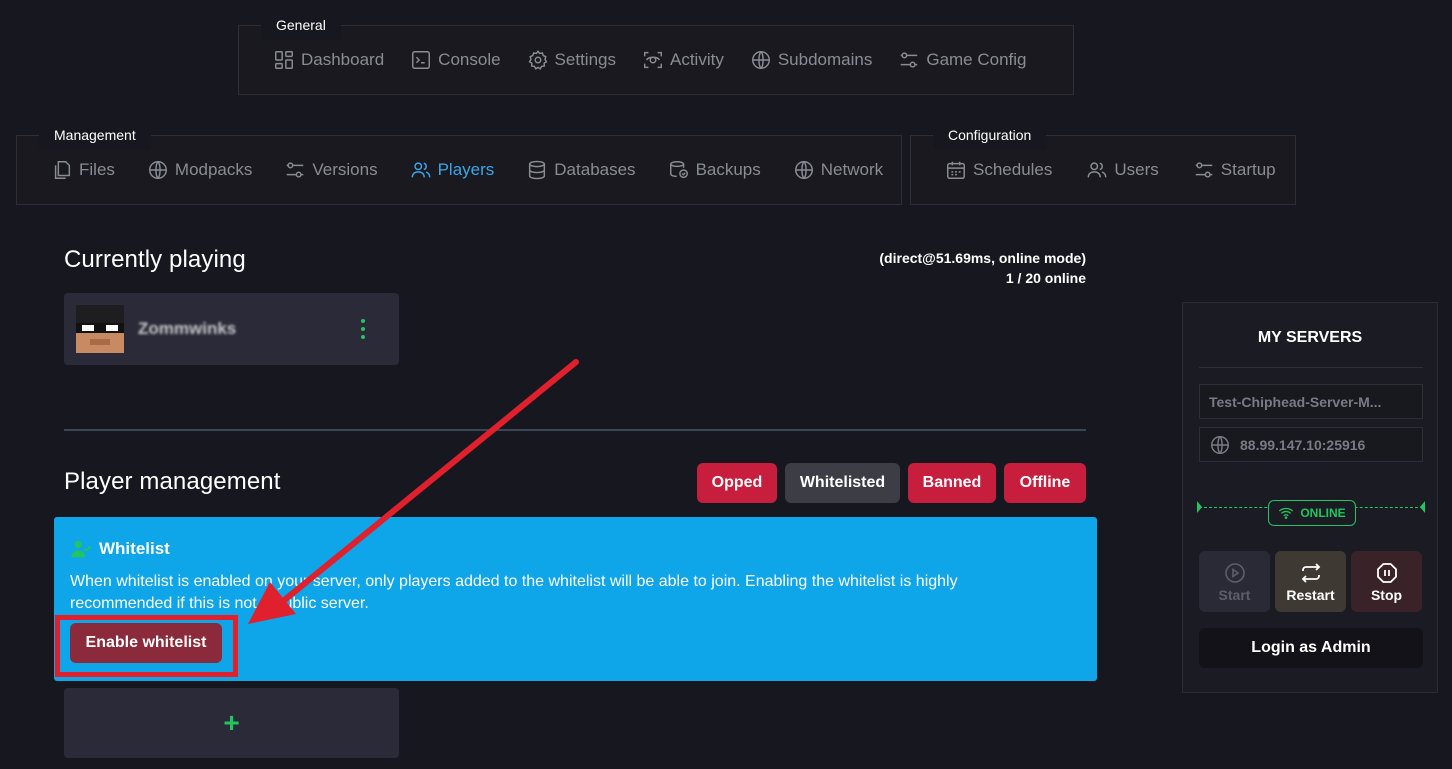 This screenshot has width=1452, height=769. I want to click on stop-button: Stop, so click(1386, 581).